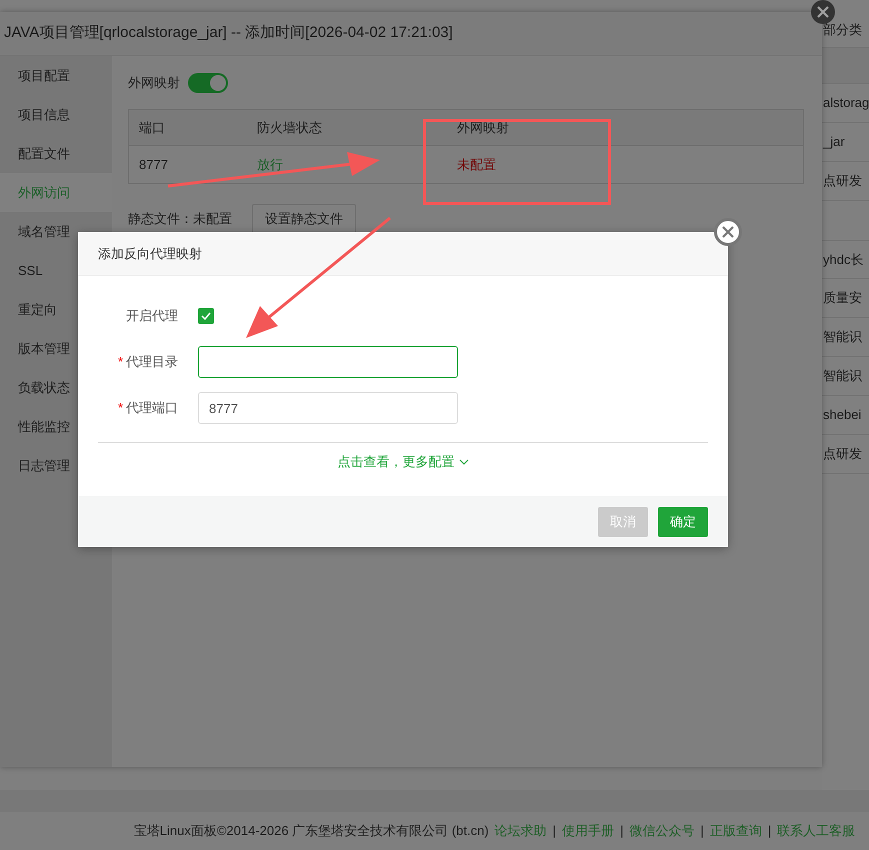 The height and width of the screenshot is (850, 869). I want to click on dialog-title: 添加反向代理映射, so click(150, 253).